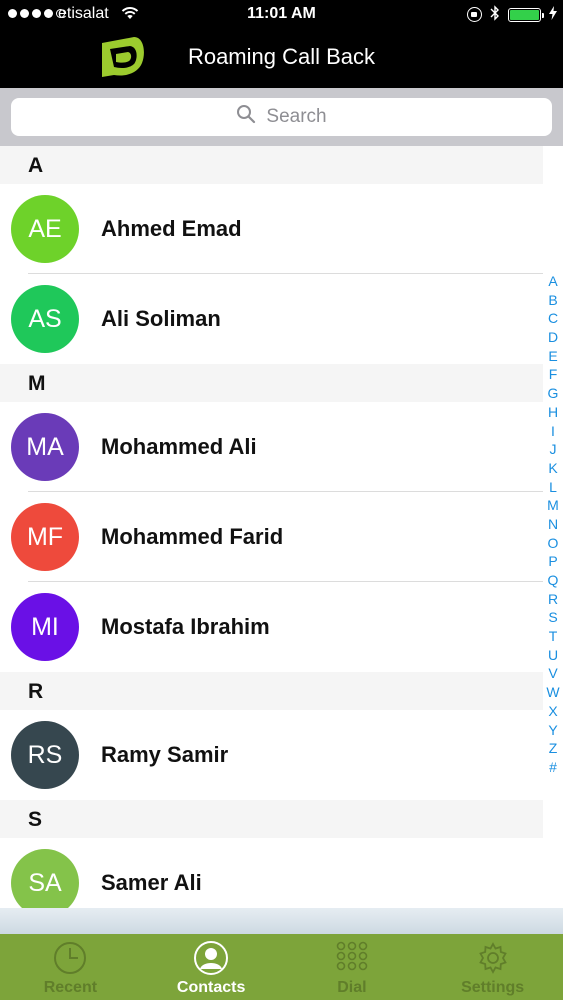  I want to click on contact-name: Ali Soliman, so click(161, 318).